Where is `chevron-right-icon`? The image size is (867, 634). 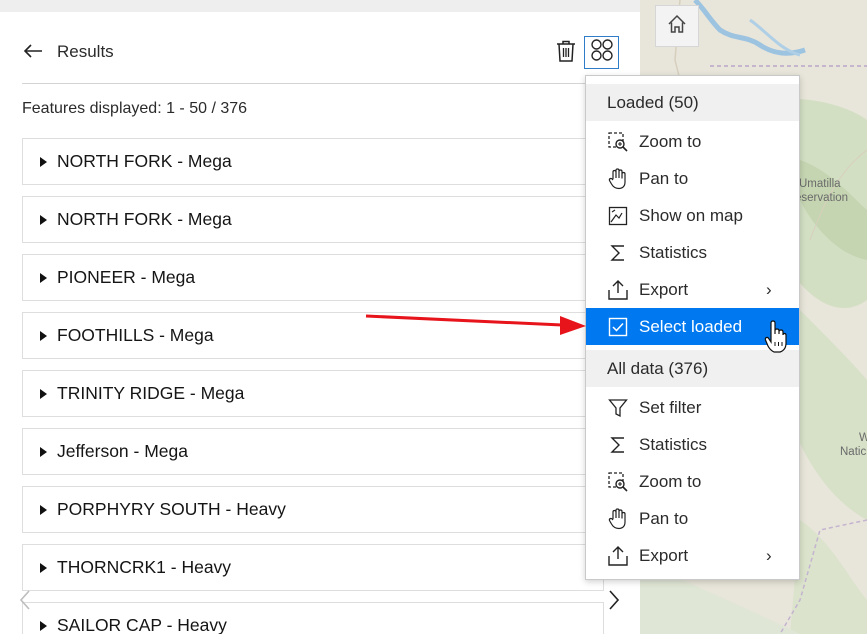 chevron-right-icon is located at coordinates (614, 602).